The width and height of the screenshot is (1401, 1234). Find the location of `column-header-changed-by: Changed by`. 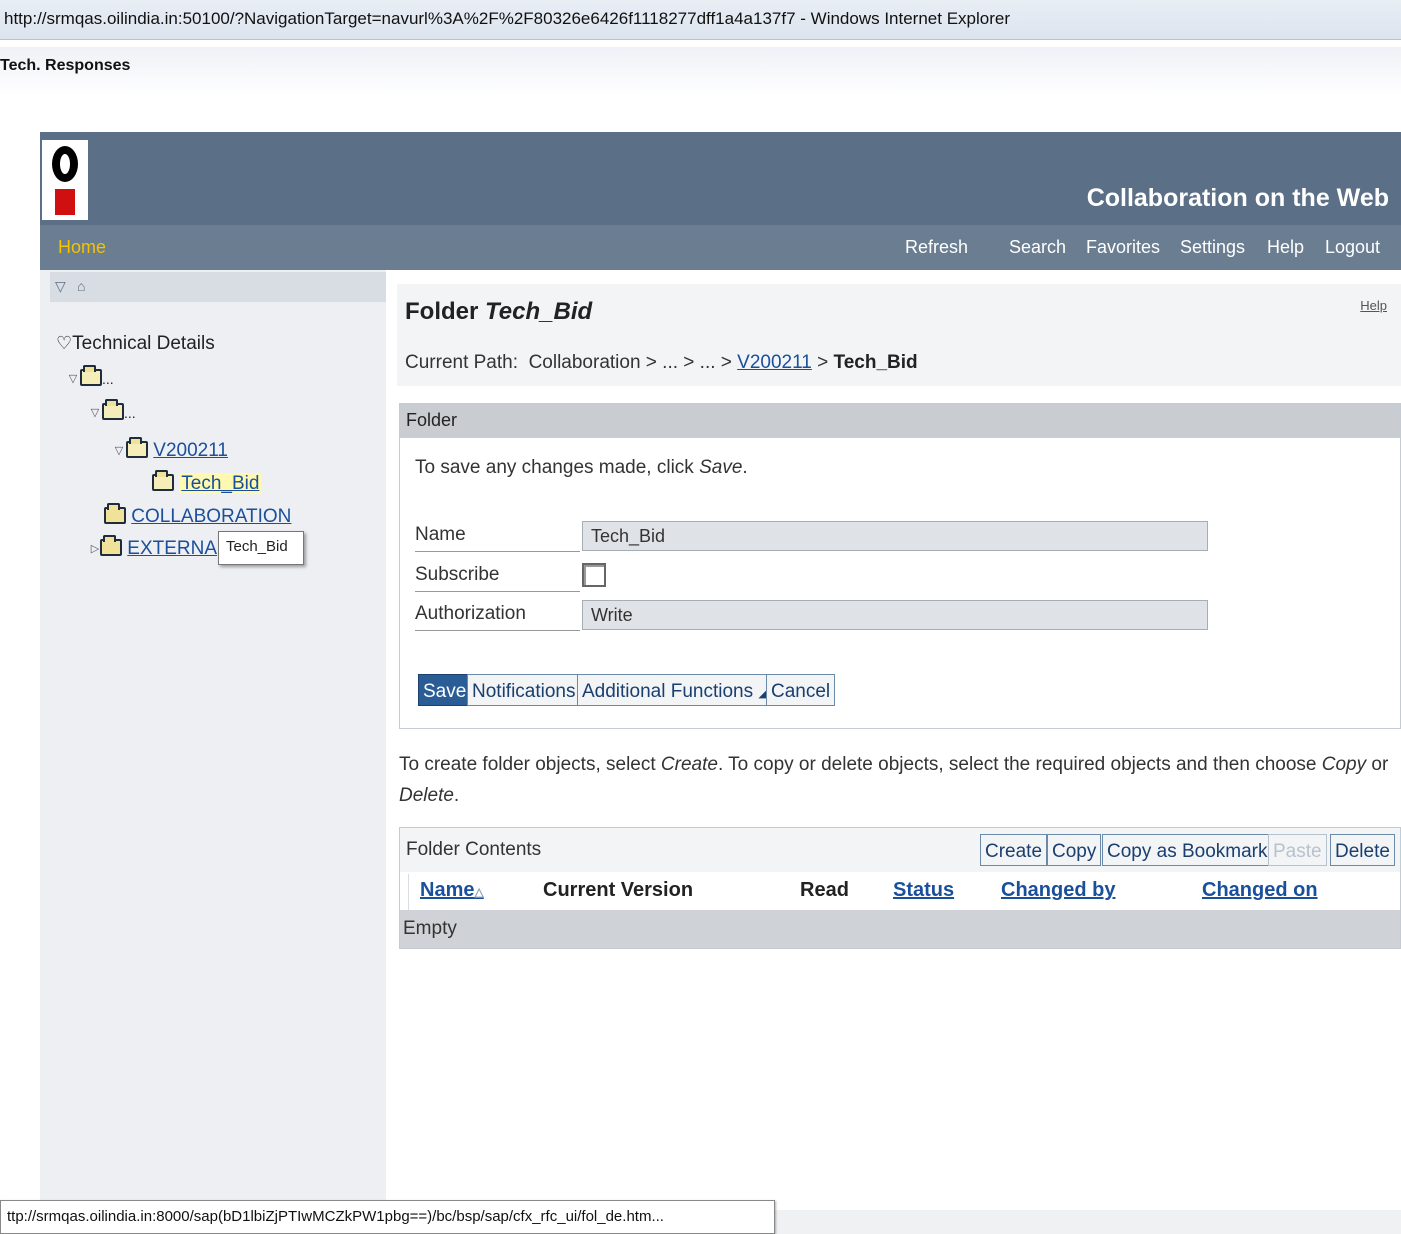

column-header-changed-by: Changed by is located at coordinates (1058, 892).